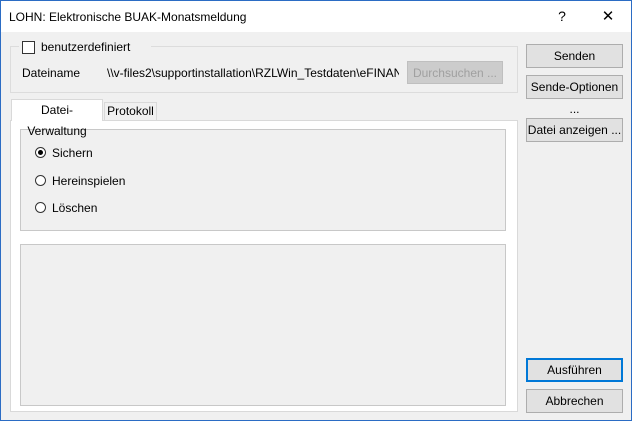  I want to click on tab-datei-verwaltung: Datei-Verwaltung, so click(57, 118).